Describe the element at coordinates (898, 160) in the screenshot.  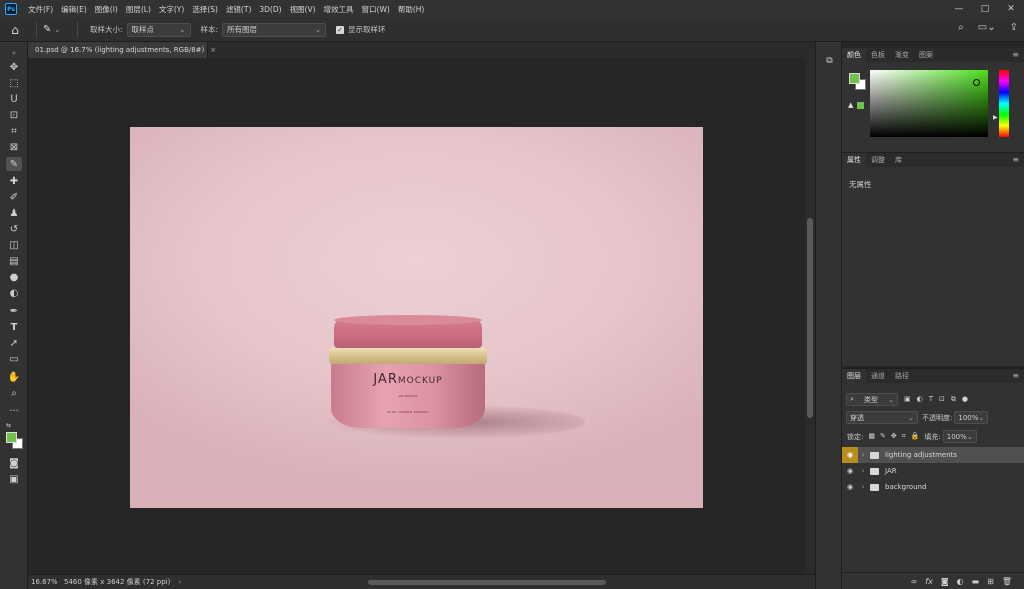
I see `tab-libraries: 库` at that location.